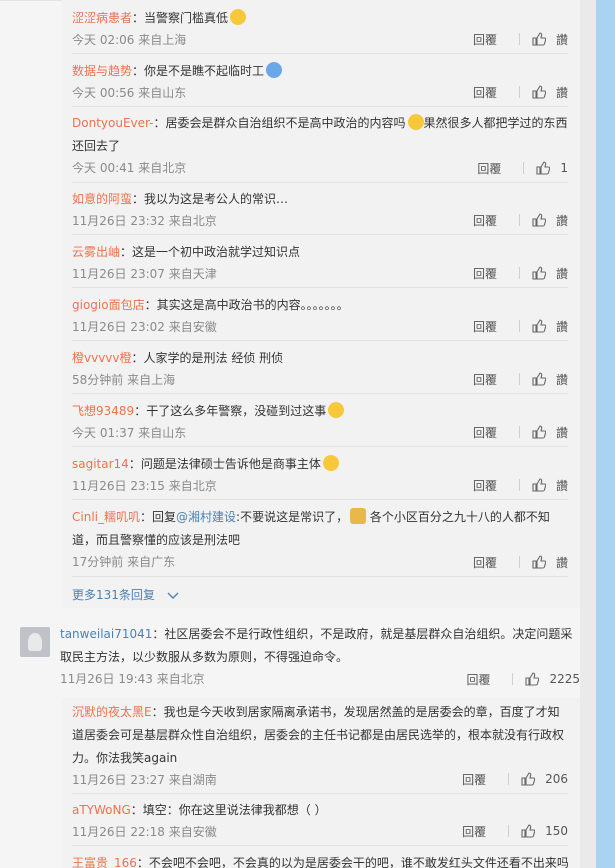 The image size is (615, 868). What do you see at coordinates (279, 123) in the screenshot?
I see `reply-text: ：居委会是群众自治组织不是高中政治的内容吗` at bounding box center [279, 123].